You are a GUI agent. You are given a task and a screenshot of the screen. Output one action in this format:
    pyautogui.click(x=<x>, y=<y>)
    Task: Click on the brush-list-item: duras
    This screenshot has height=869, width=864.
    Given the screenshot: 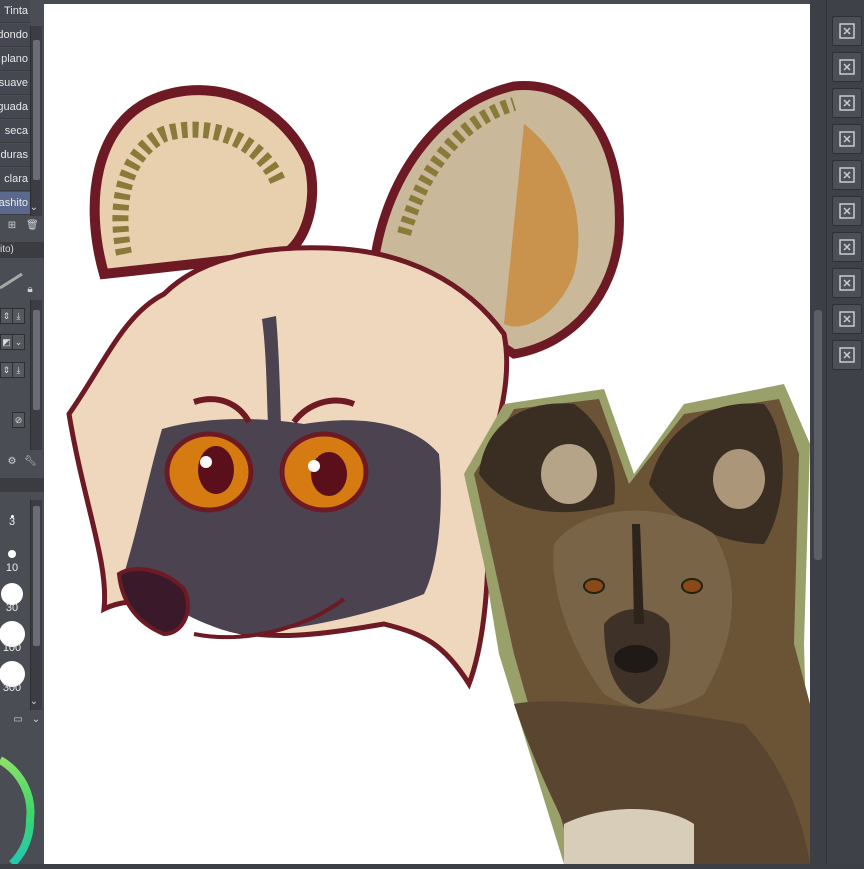 What is the action you would take?
    pyautogui.click(x=15, y=155)
    